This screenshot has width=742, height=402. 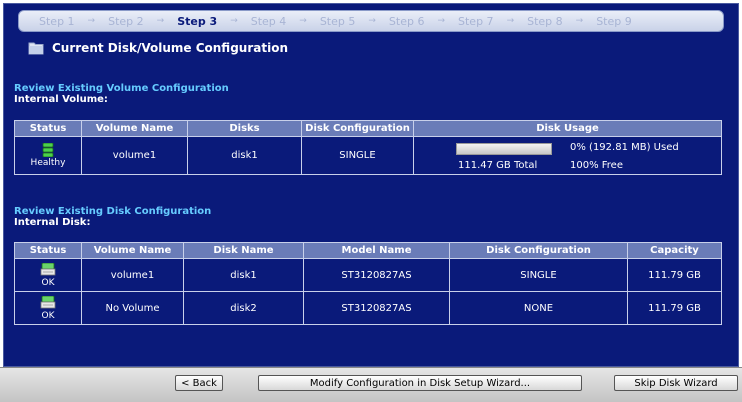 I want to click on usage-total-text: 111.47 GB Total, so click(x=498, y=165).